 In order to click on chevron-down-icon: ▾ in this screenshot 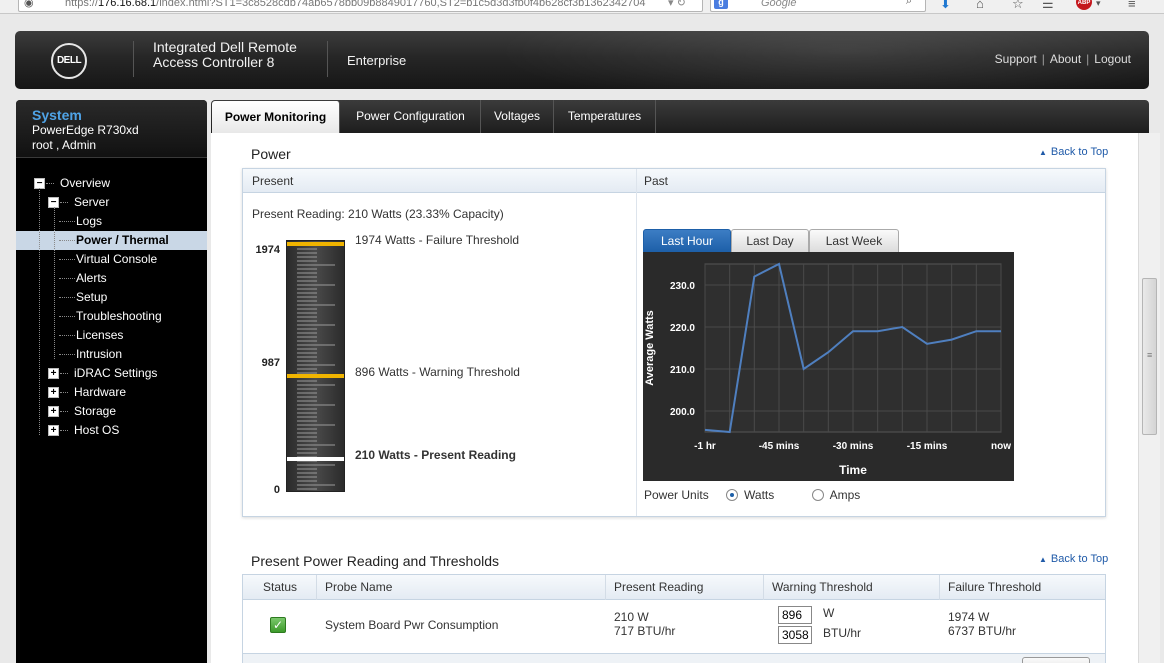, I will do `click(1098, 4)`.